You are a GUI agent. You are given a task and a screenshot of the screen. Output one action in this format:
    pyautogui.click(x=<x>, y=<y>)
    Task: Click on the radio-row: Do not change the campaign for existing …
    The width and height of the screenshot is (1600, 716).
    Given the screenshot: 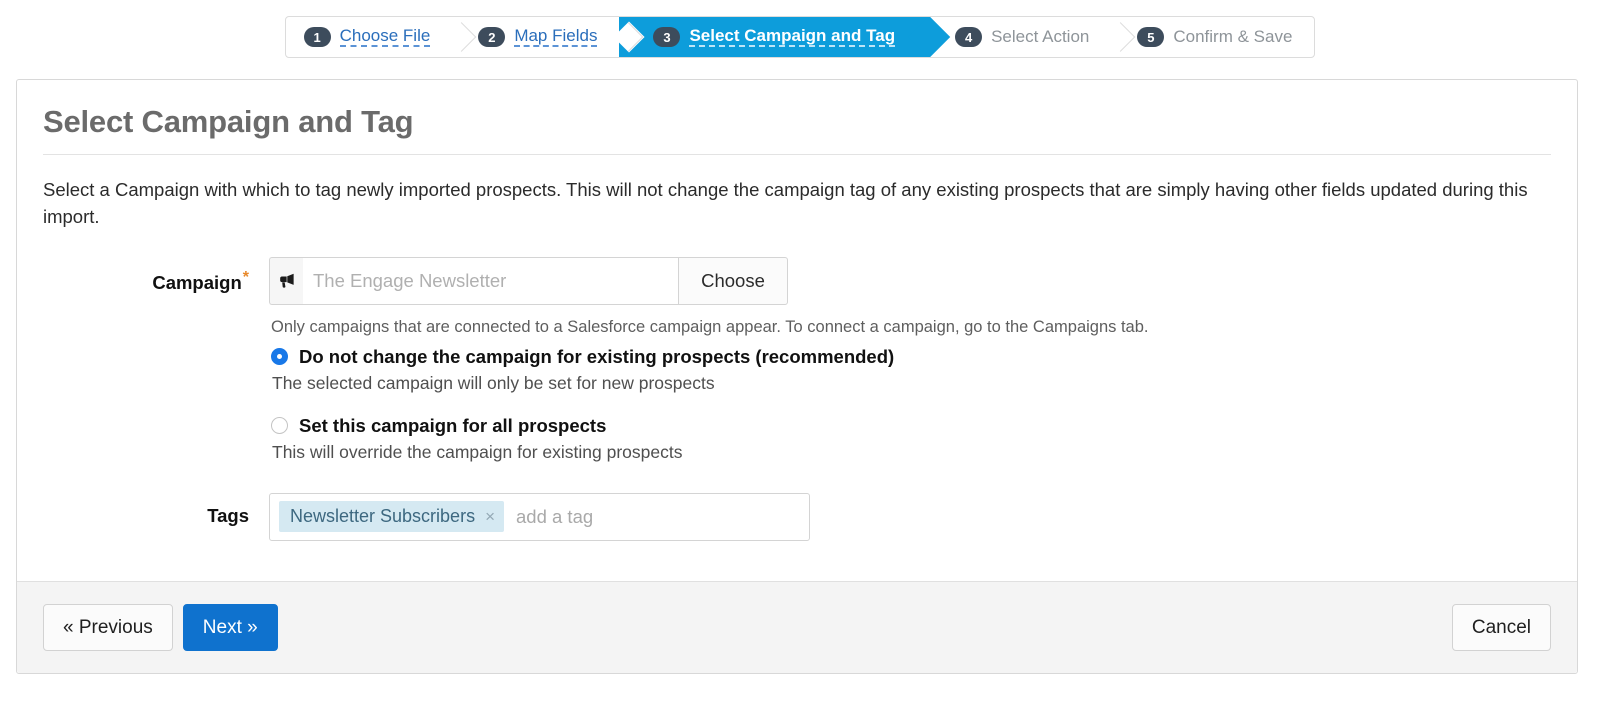 What is the action you would take?
    pyautogui.click(x=911, y=357)
    